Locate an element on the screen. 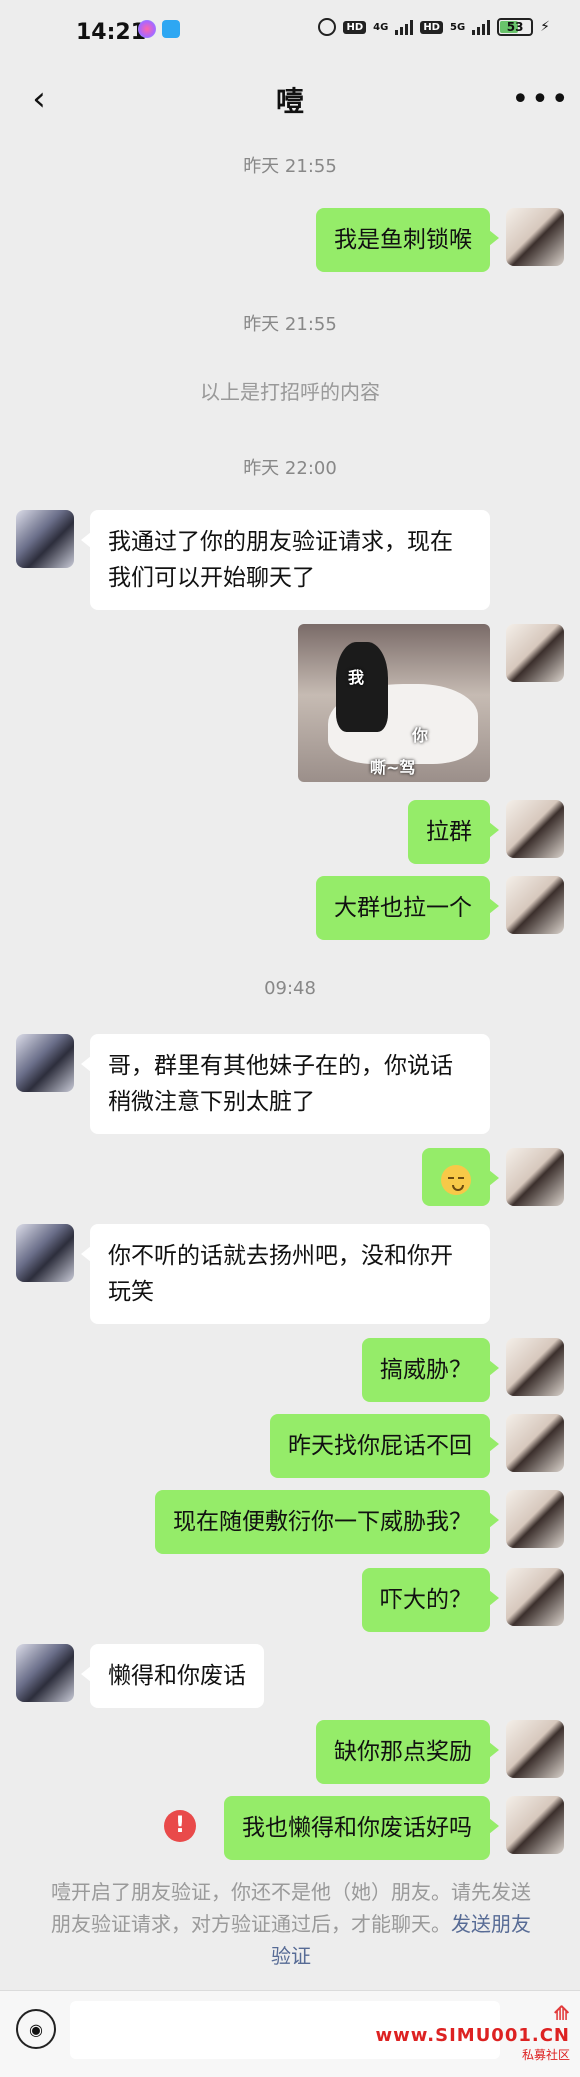 The width and height of the screenshot is (580, 2077). network-4g-icon: 4G is located at coordinates (381, 27).